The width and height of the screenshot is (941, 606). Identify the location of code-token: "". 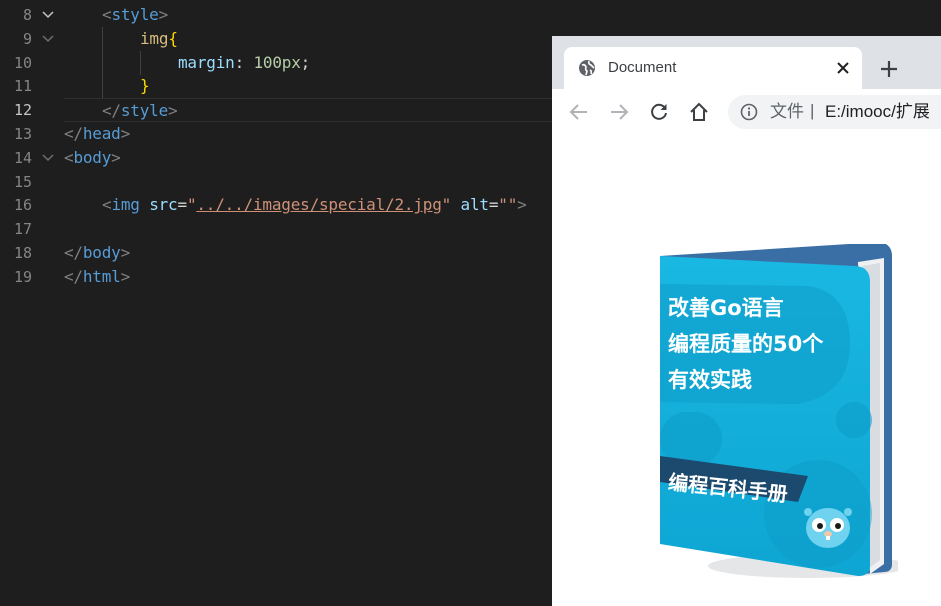
(508, 205).